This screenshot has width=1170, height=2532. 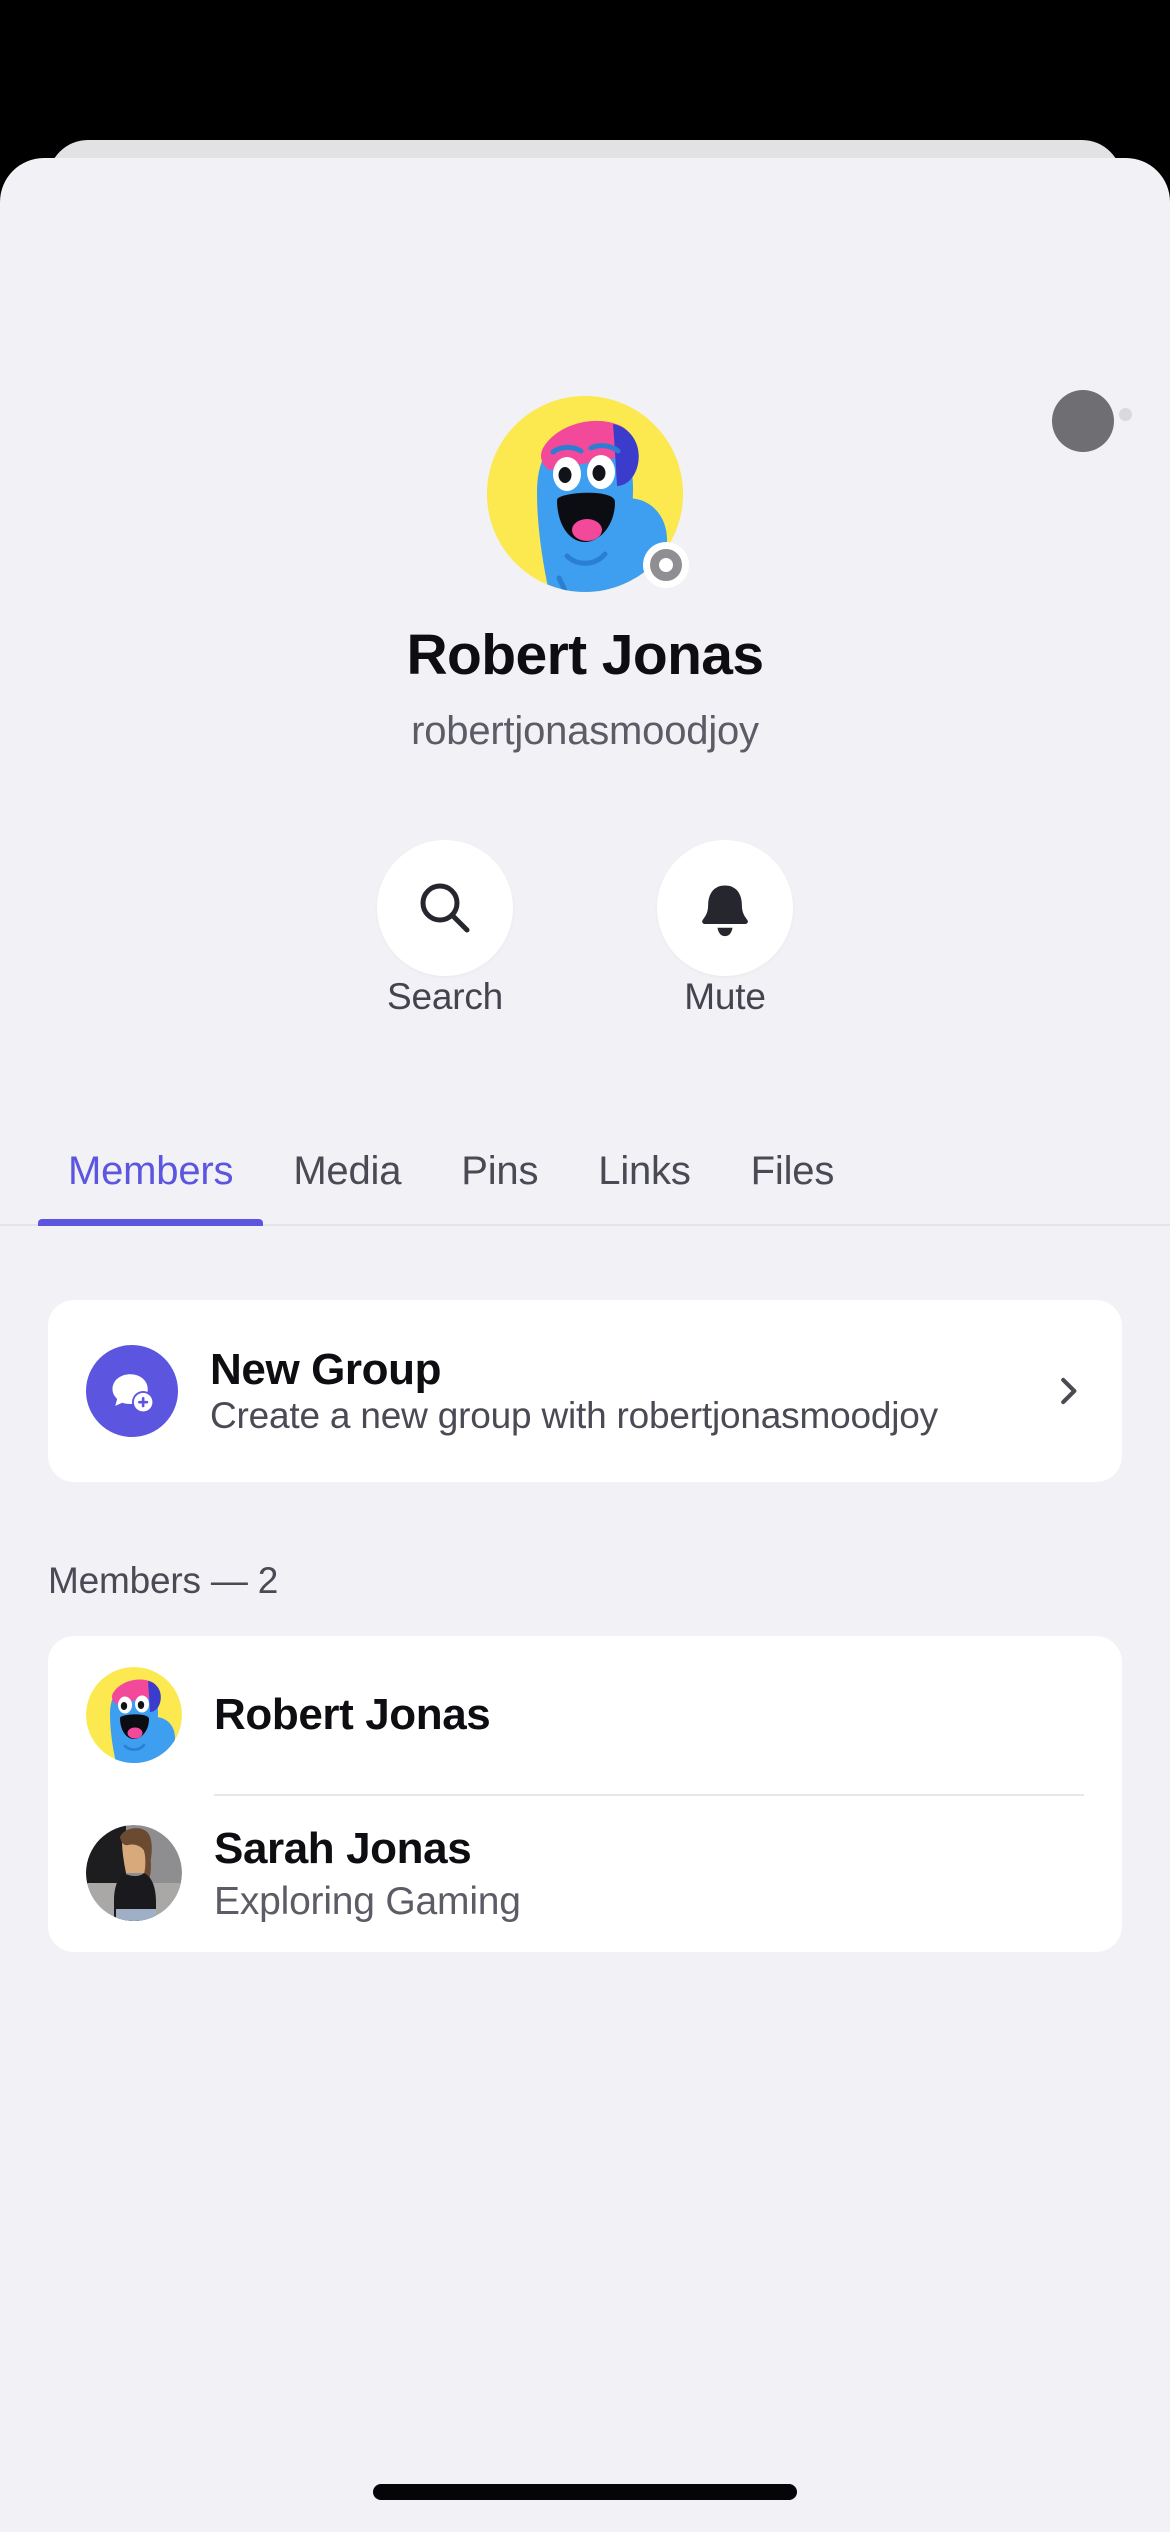 I want to click on offline-status-icon, so click(x=666, y=565).